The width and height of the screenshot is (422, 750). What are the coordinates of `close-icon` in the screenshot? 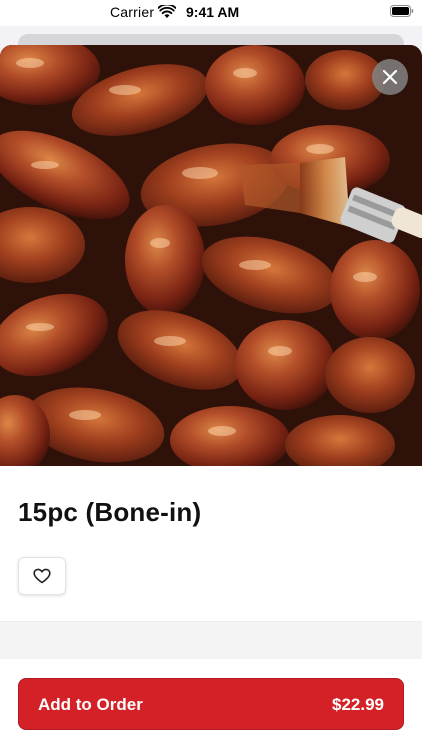 It's located at (390, 77).